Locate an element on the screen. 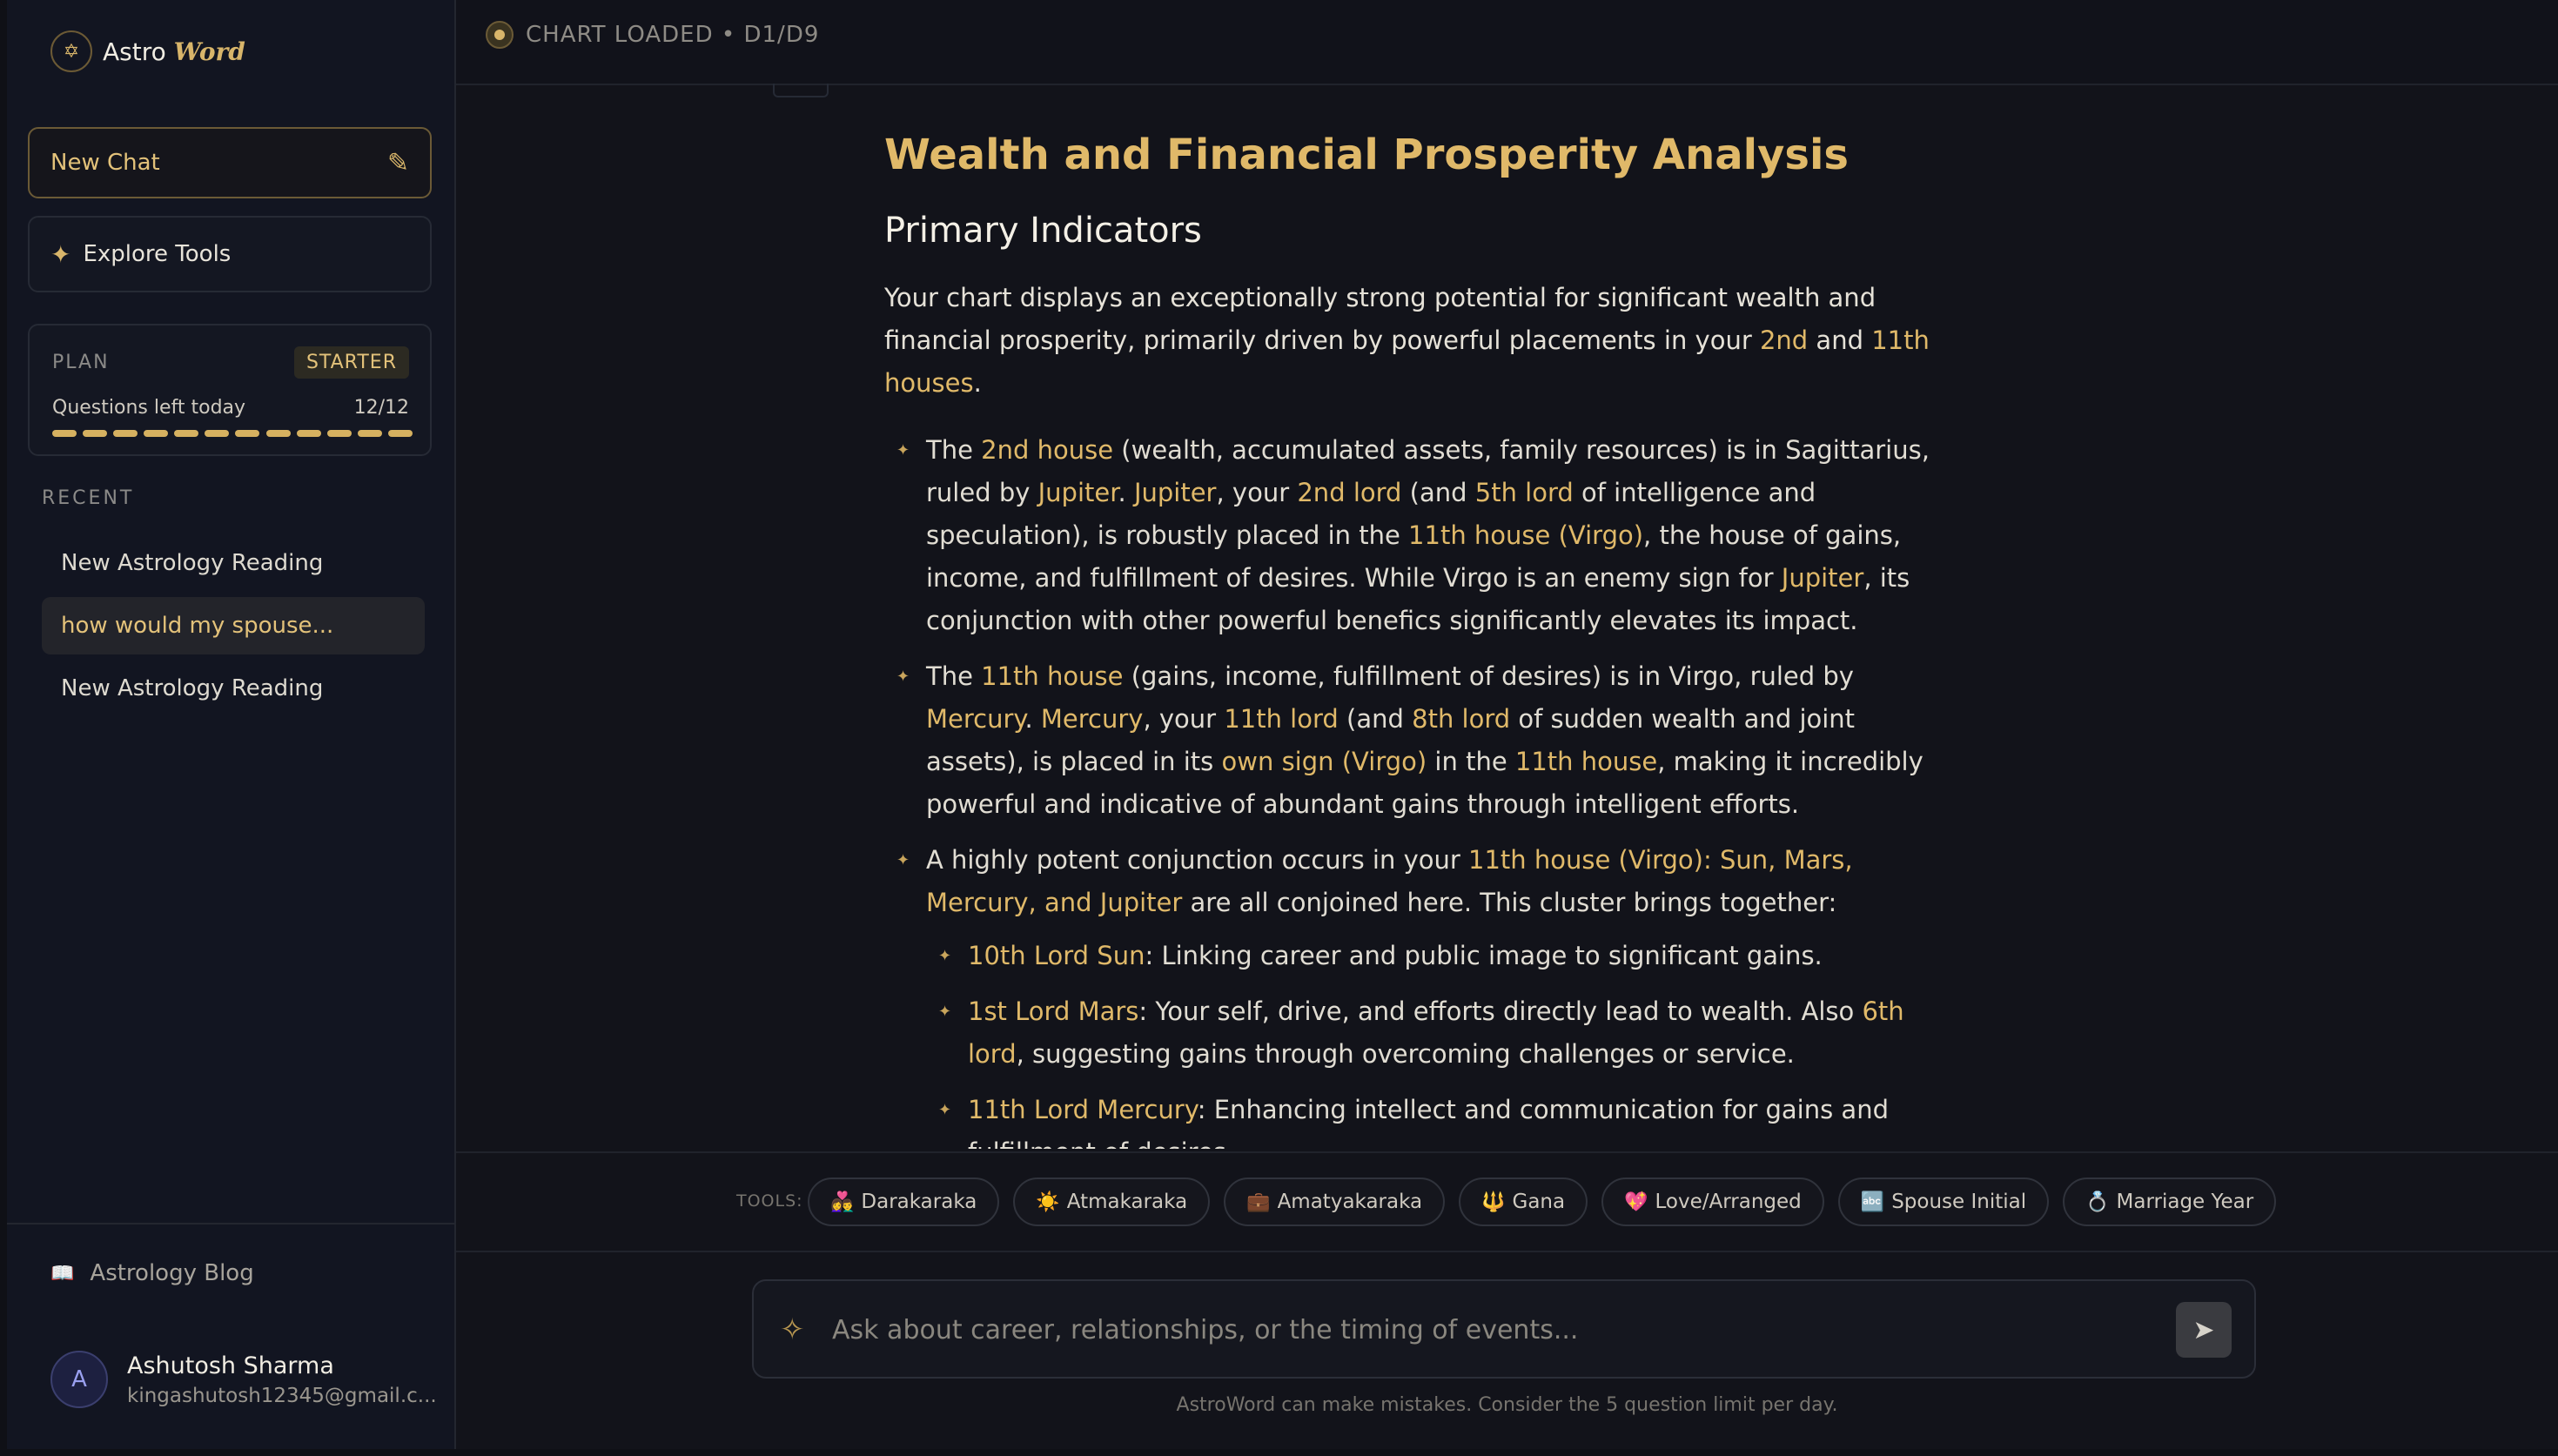 Image resolution: width=2558 pixels, height=1456 pixels. new-chat-label: New Chat is located at coordinates (105, 163).